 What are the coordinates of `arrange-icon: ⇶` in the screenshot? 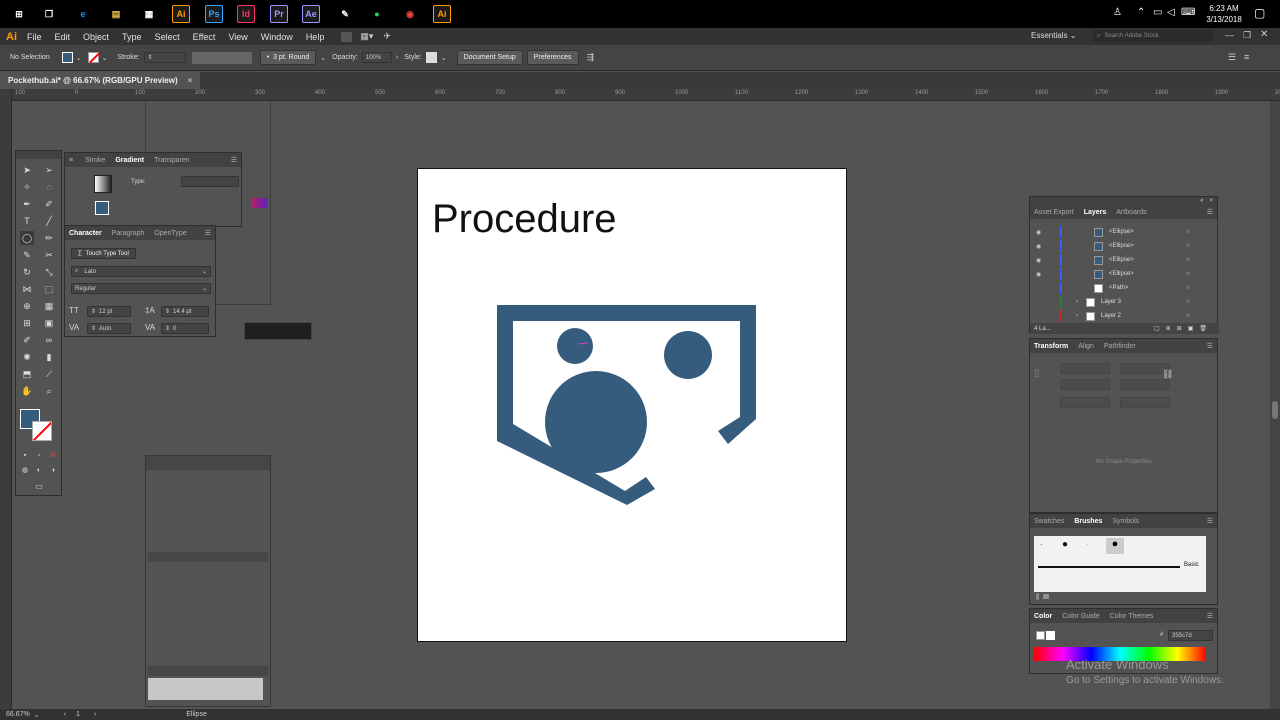 It's located at (591, 57).